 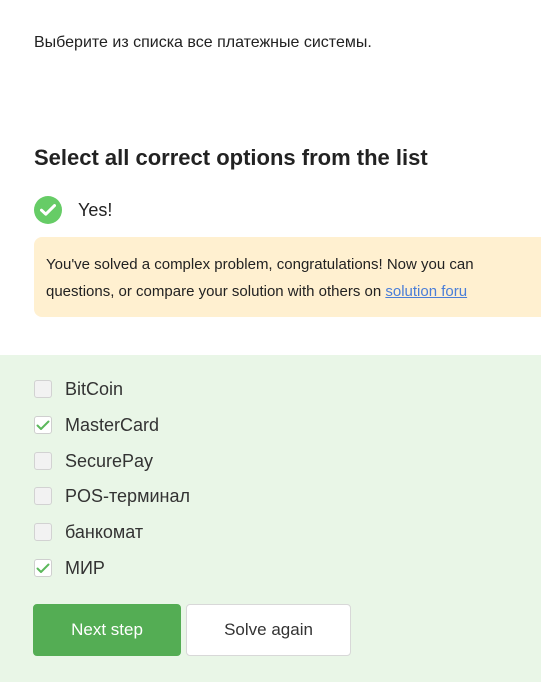 I want to click on option-atm: банкомат, so click(x=88, y=532).